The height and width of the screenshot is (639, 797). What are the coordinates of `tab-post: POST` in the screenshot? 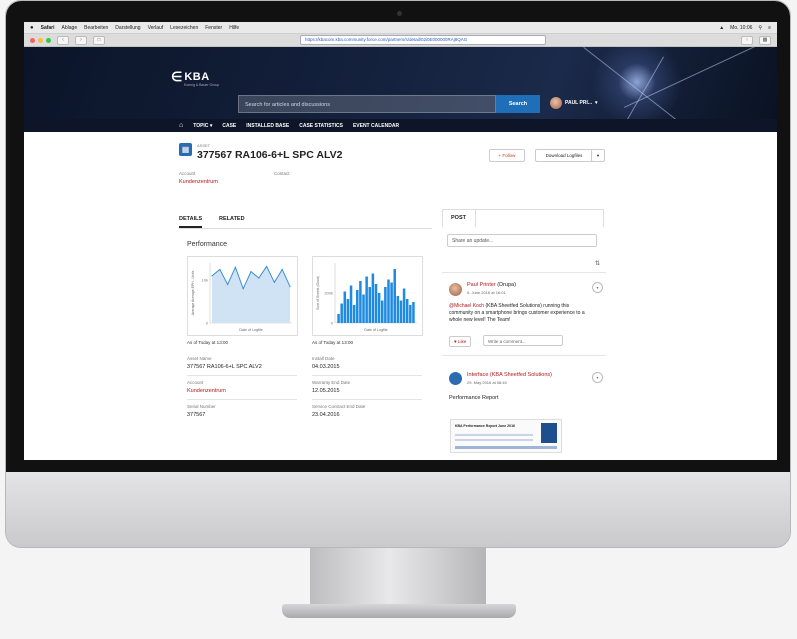 It's located at (458, 218).